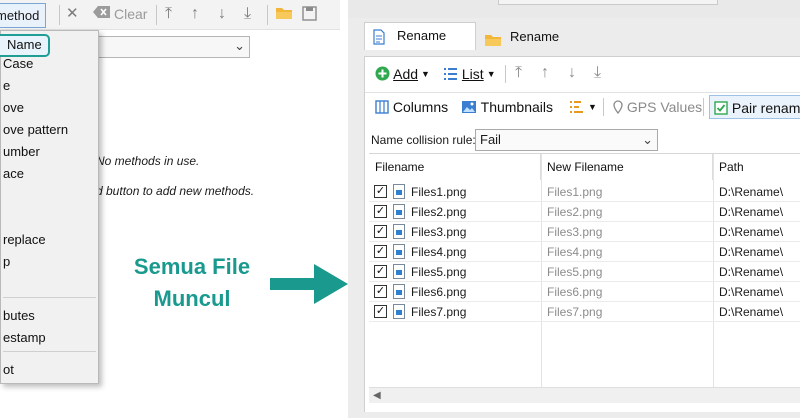  What do you see at coordinates (24, 338) in the screenshot?
I see `menu-item-timestamp: estamp` at bounding box center [24, 338].